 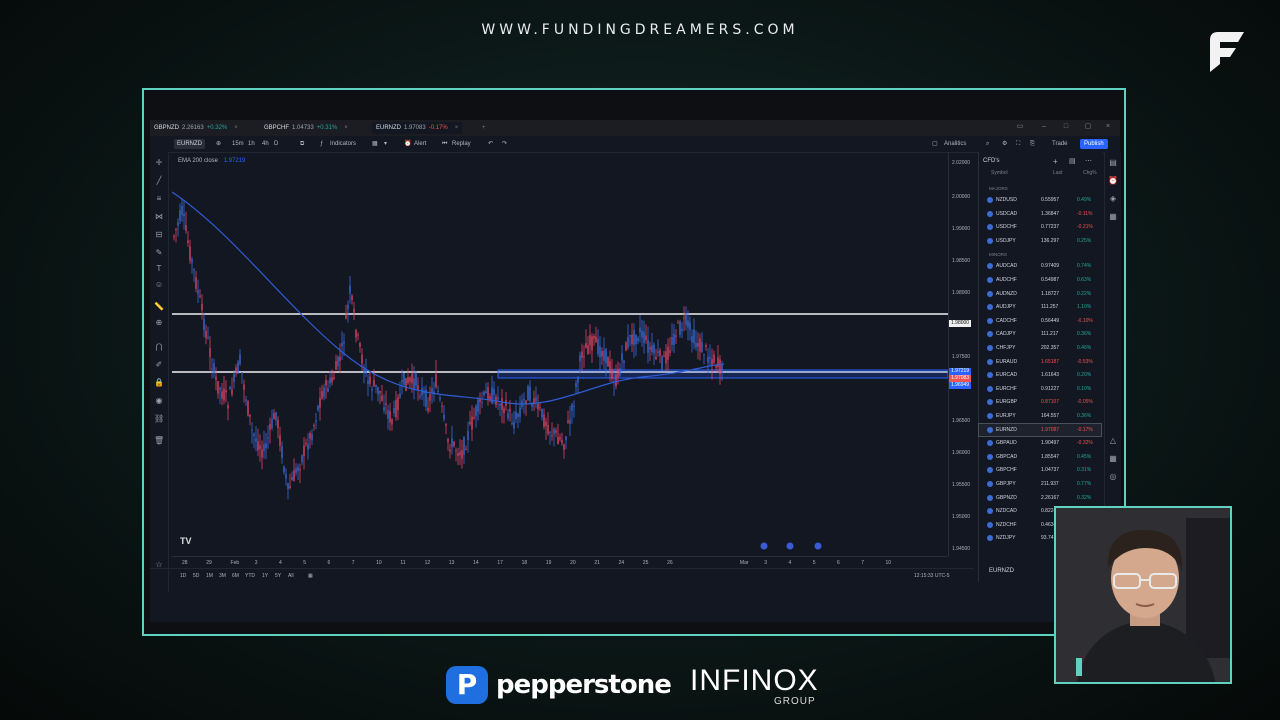 I want to click on tab-eurnzd: EURNZD 1.97083 -0.17% ×, so click(x=417, y=128).